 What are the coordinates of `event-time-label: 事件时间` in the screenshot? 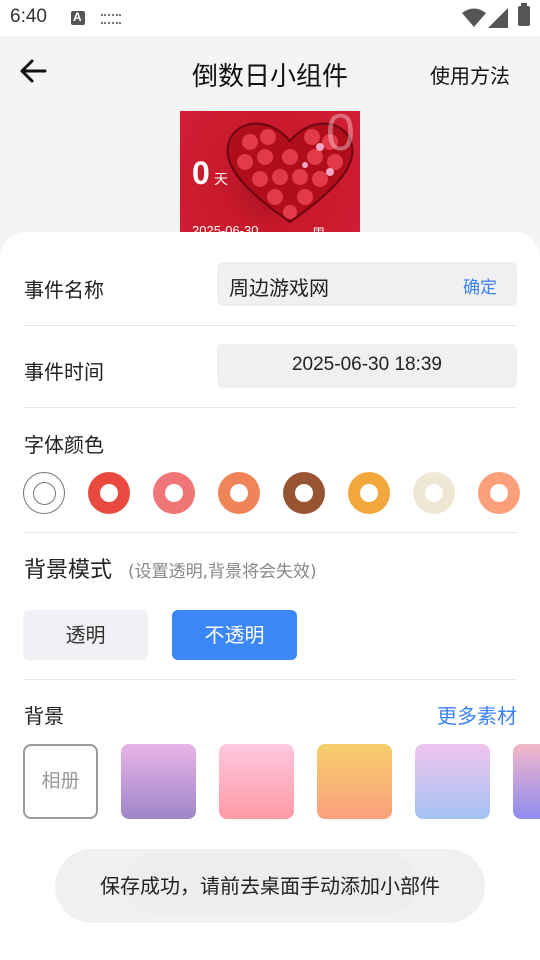 It's located at (64, 372).